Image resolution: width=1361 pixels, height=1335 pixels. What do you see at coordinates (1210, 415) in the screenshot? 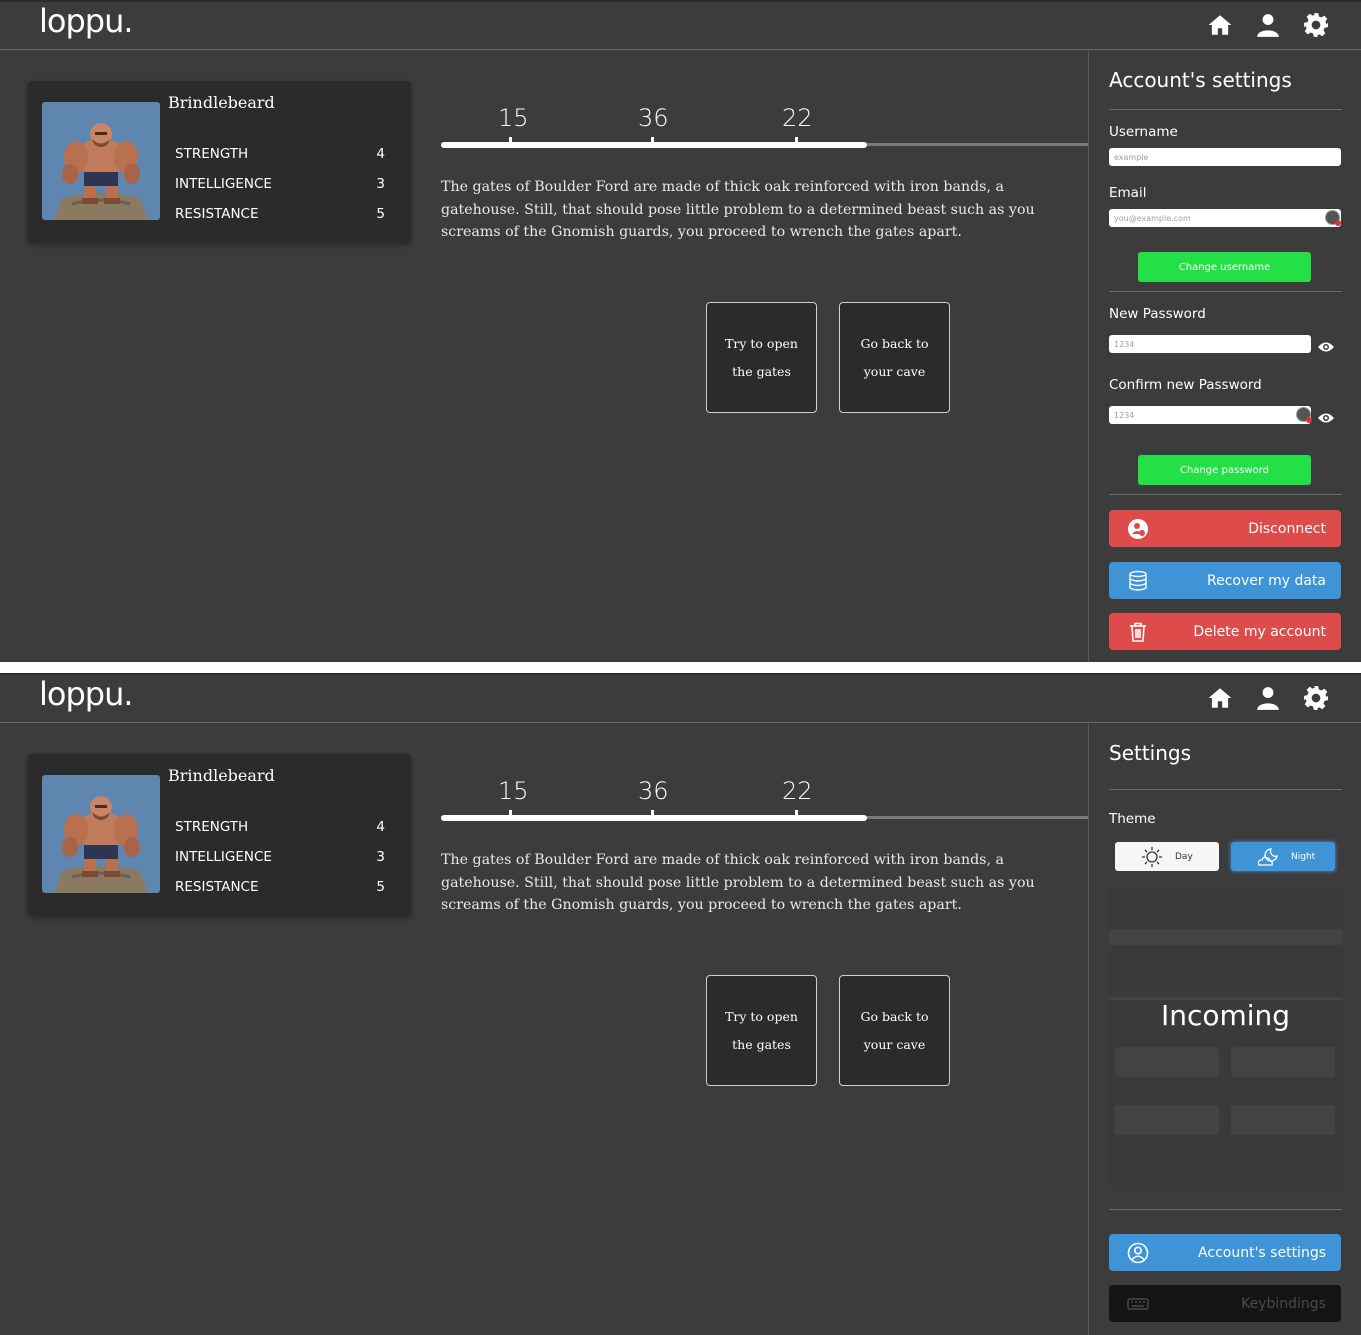
I see `confirm-password-input` at bounding box center [1210, 415].